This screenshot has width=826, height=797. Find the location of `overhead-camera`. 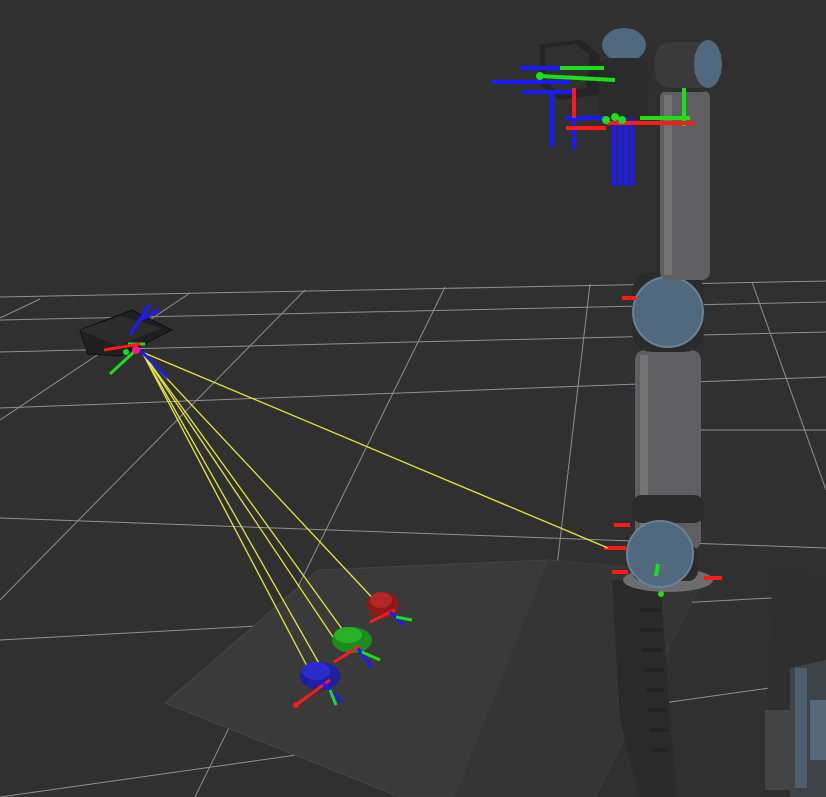

overhead-camera is located at coordinates (126, 341).